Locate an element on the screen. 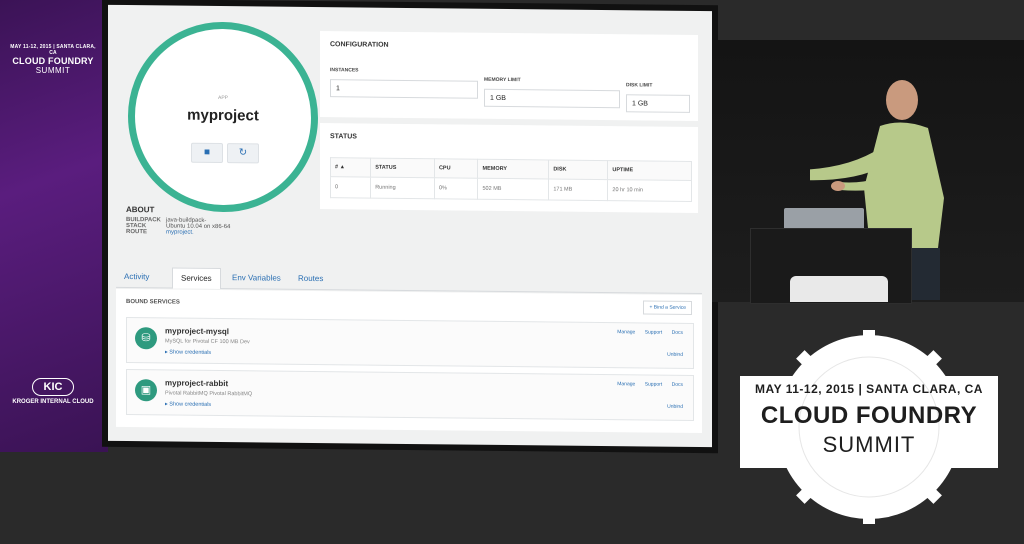 The width and height of the screenshot is (1024, 544). bound-services-heading: BOUND SERVICES is located at coordinates (153, 302).